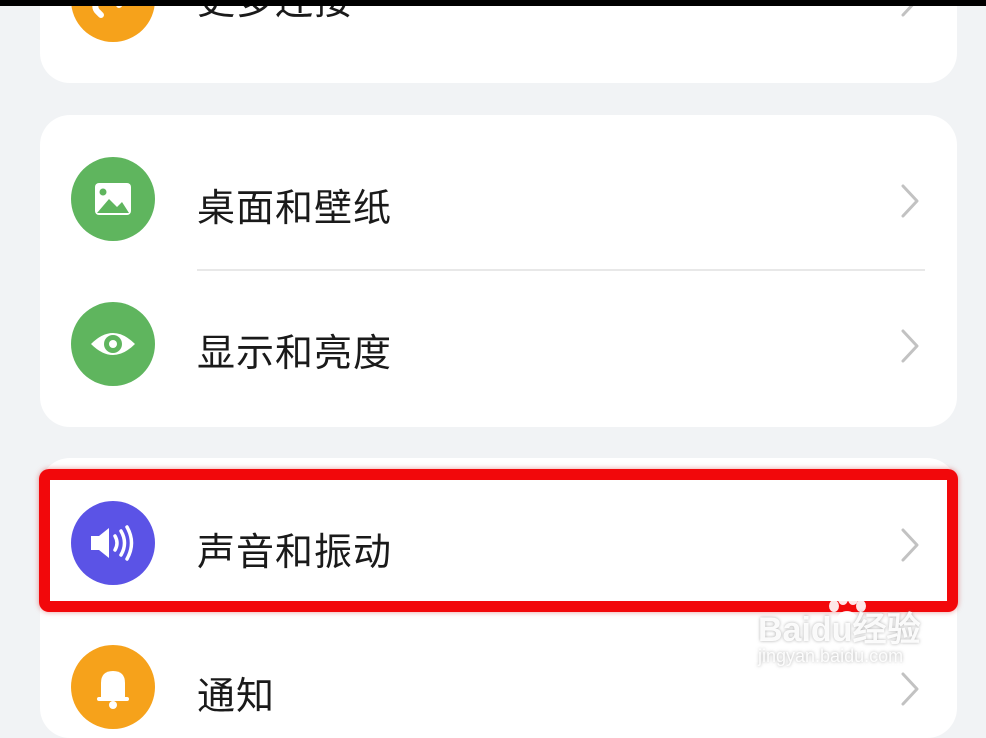 The width and height of the screenshot is (986, 738). I want to click on eye-icon, so click(113, 344).